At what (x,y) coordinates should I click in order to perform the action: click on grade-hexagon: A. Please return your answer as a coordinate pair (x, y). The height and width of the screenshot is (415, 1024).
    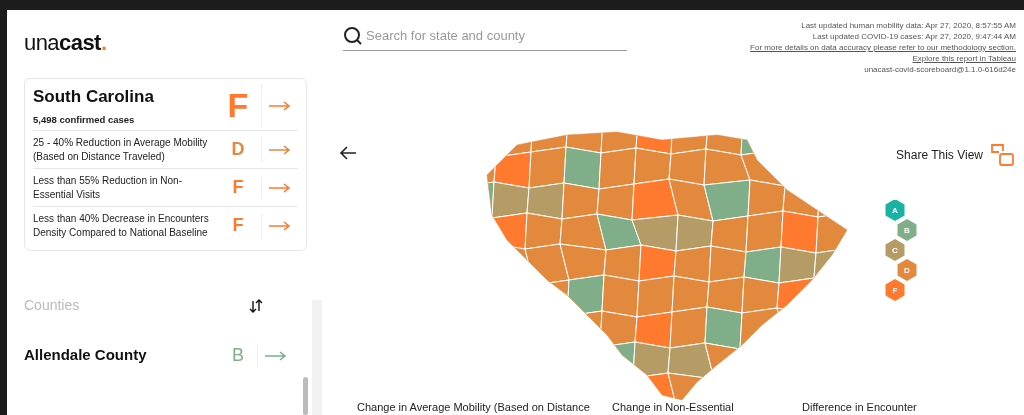
    Looking at the image, I should click on (895, 210).